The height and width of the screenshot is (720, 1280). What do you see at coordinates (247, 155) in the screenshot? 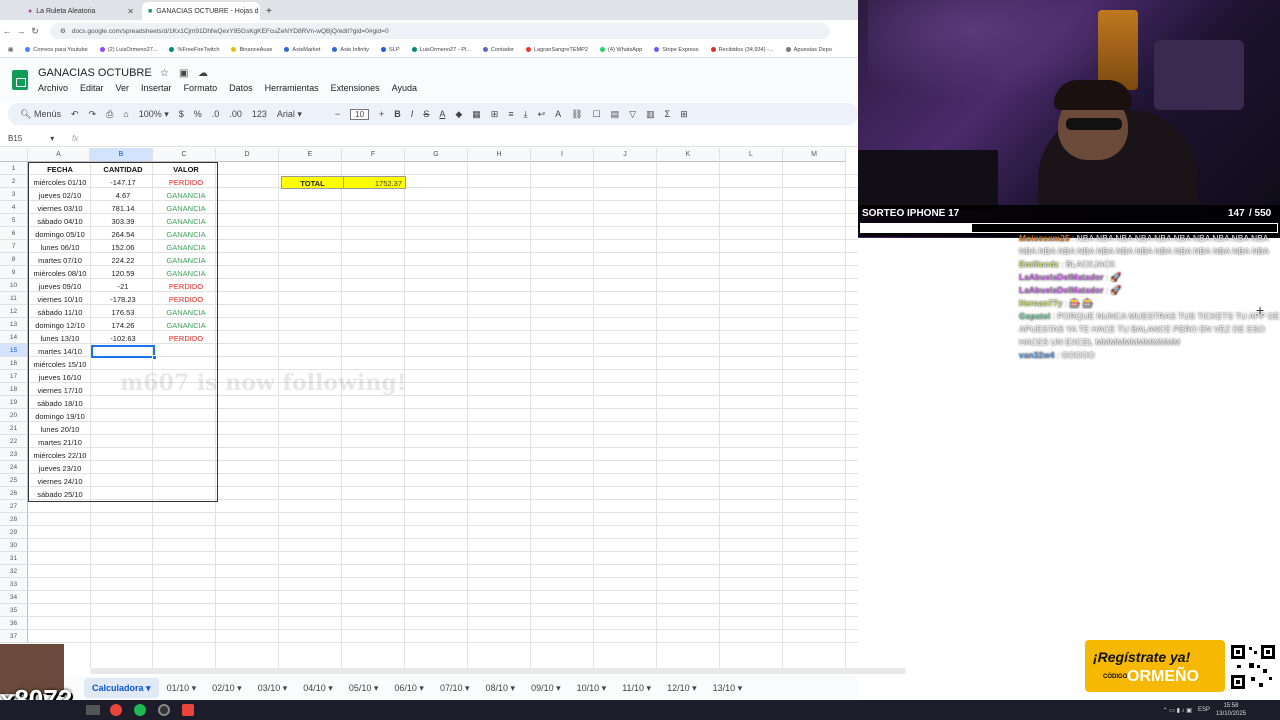
I see `column-header-d: D` at bounding box center [247, 155].